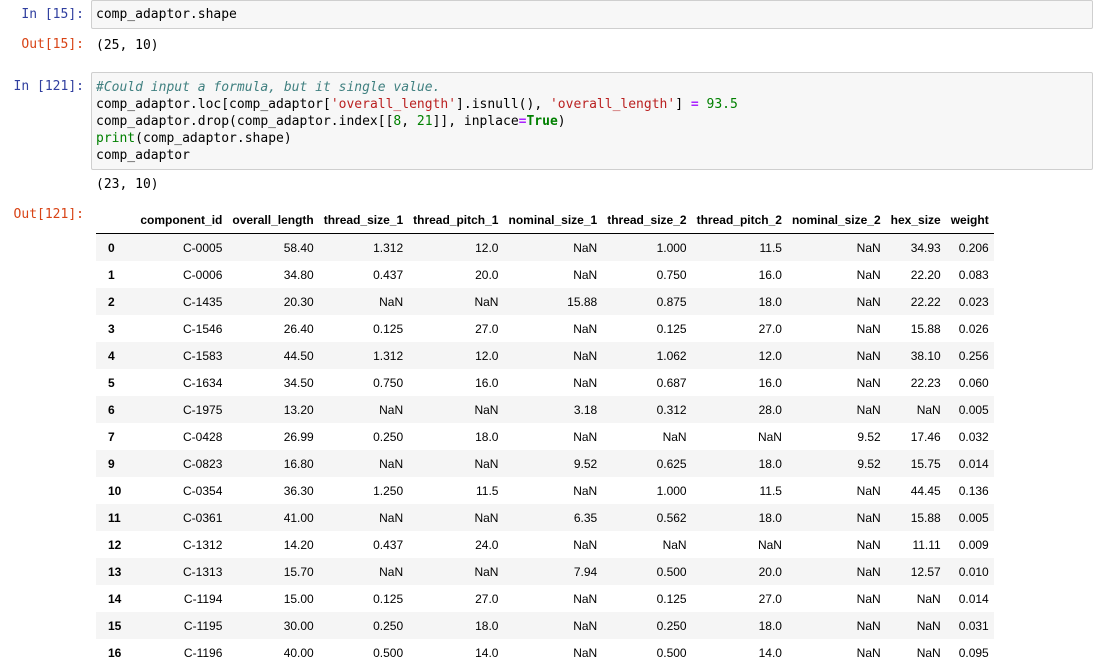  I want to click on table-cell: 18.0, so click(455, 436).